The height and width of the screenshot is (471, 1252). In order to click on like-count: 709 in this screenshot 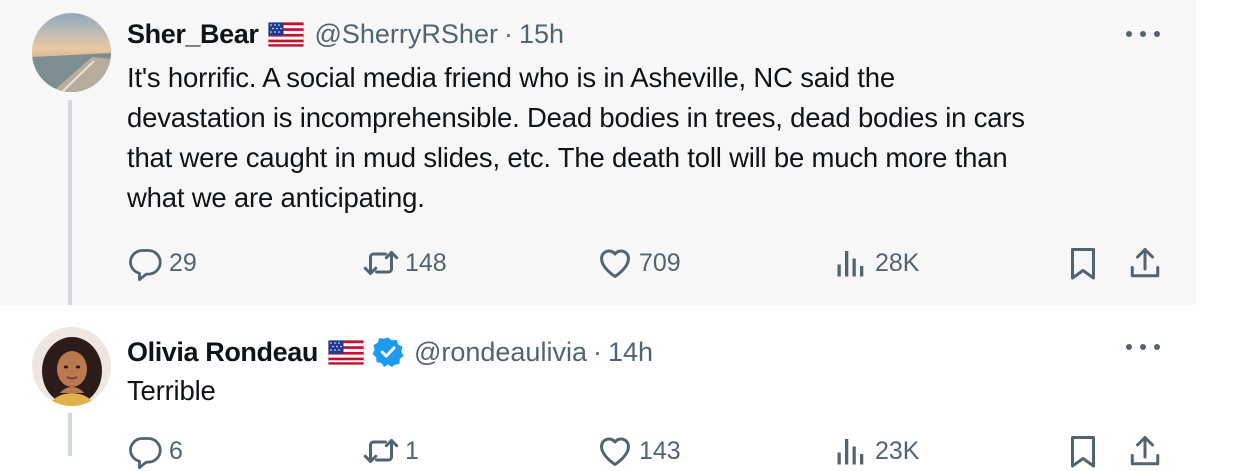, I will do `click(660, 262)`.